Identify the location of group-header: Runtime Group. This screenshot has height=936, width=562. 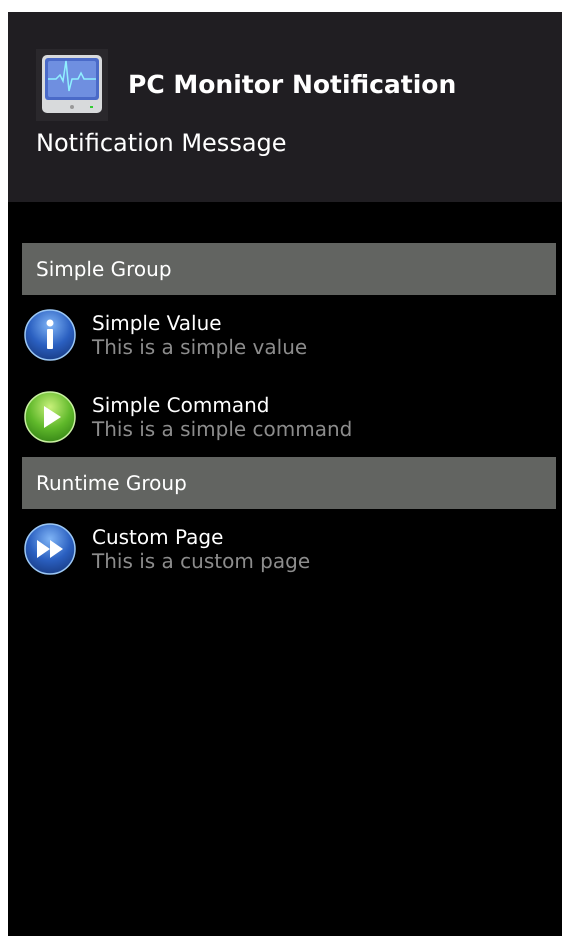
(289, 483).